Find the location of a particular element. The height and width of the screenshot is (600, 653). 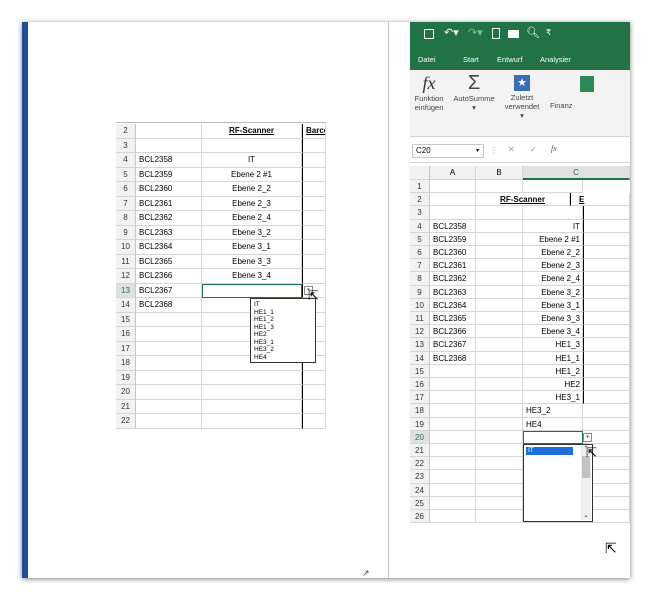

row-header: 4 is located at coordinates (420, 226).